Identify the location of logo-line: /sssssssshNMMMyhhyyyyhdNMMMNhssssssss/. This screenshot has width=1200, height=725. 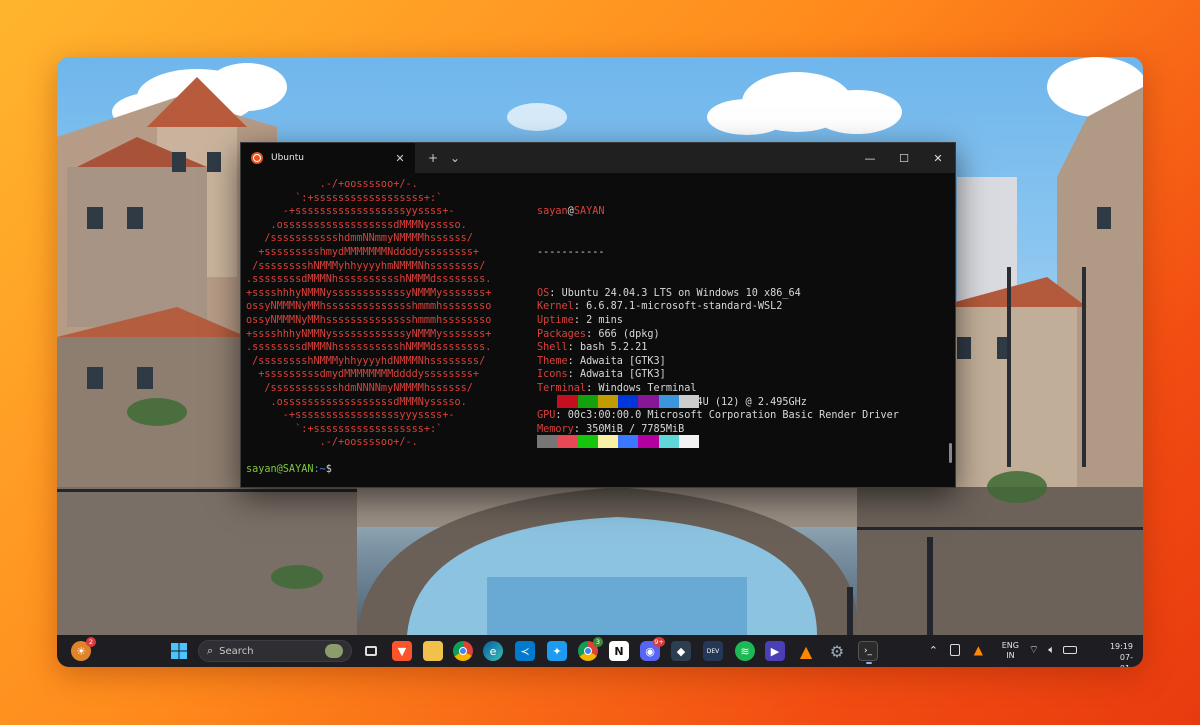
(366, 361).